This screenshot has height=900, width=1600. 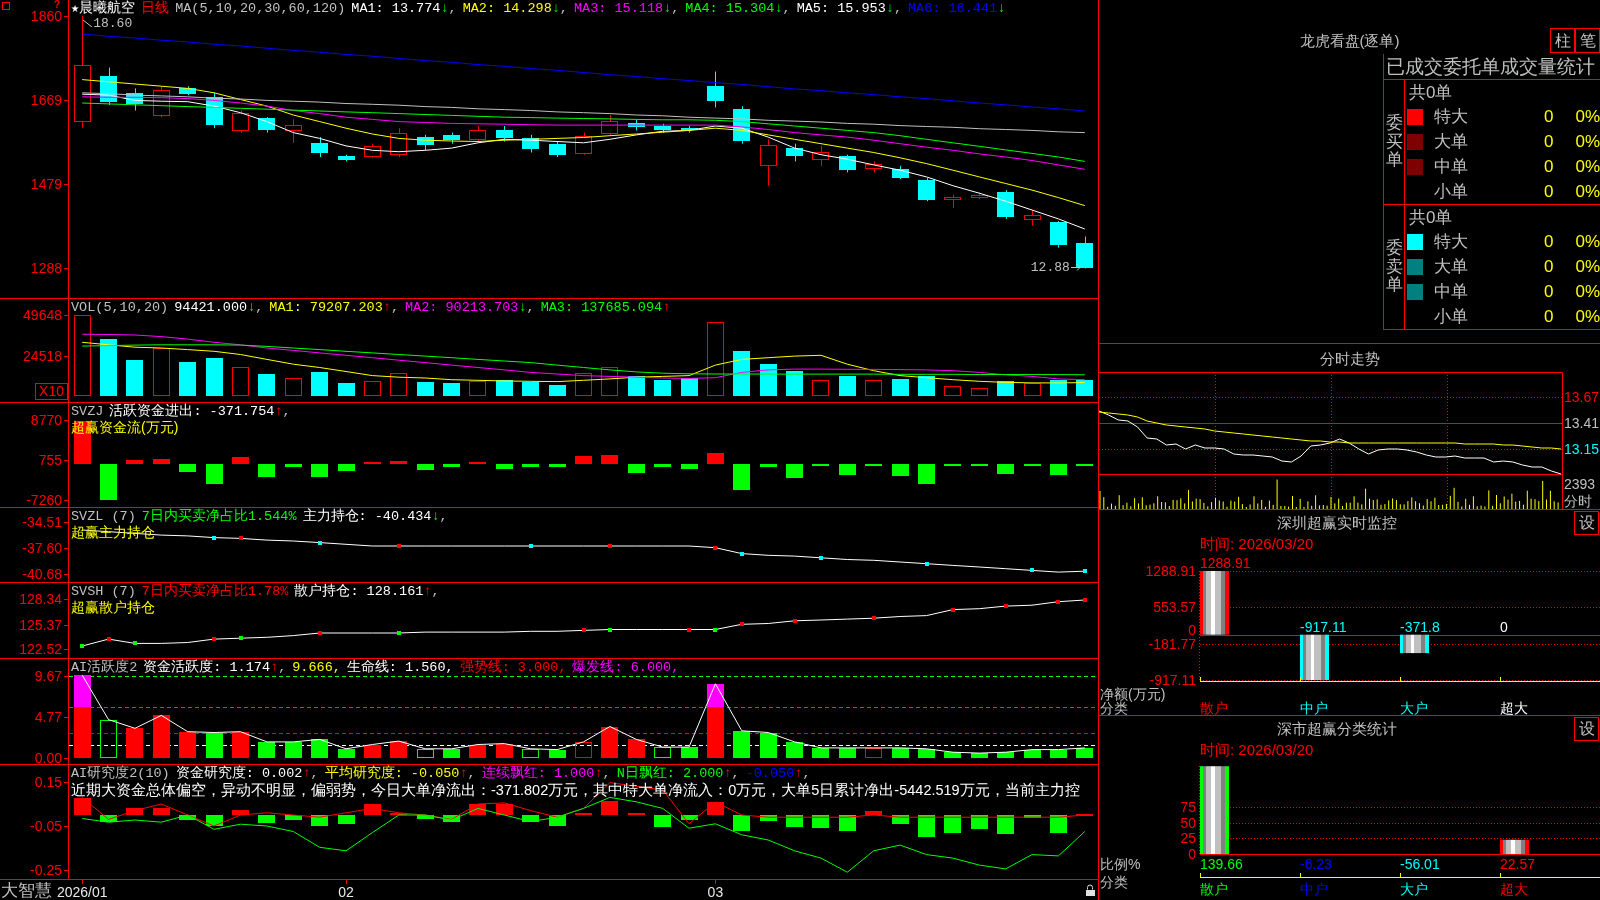 I want to click on legend-label: 7日内买卖净占比1.78%, so click(x=215, y=591).